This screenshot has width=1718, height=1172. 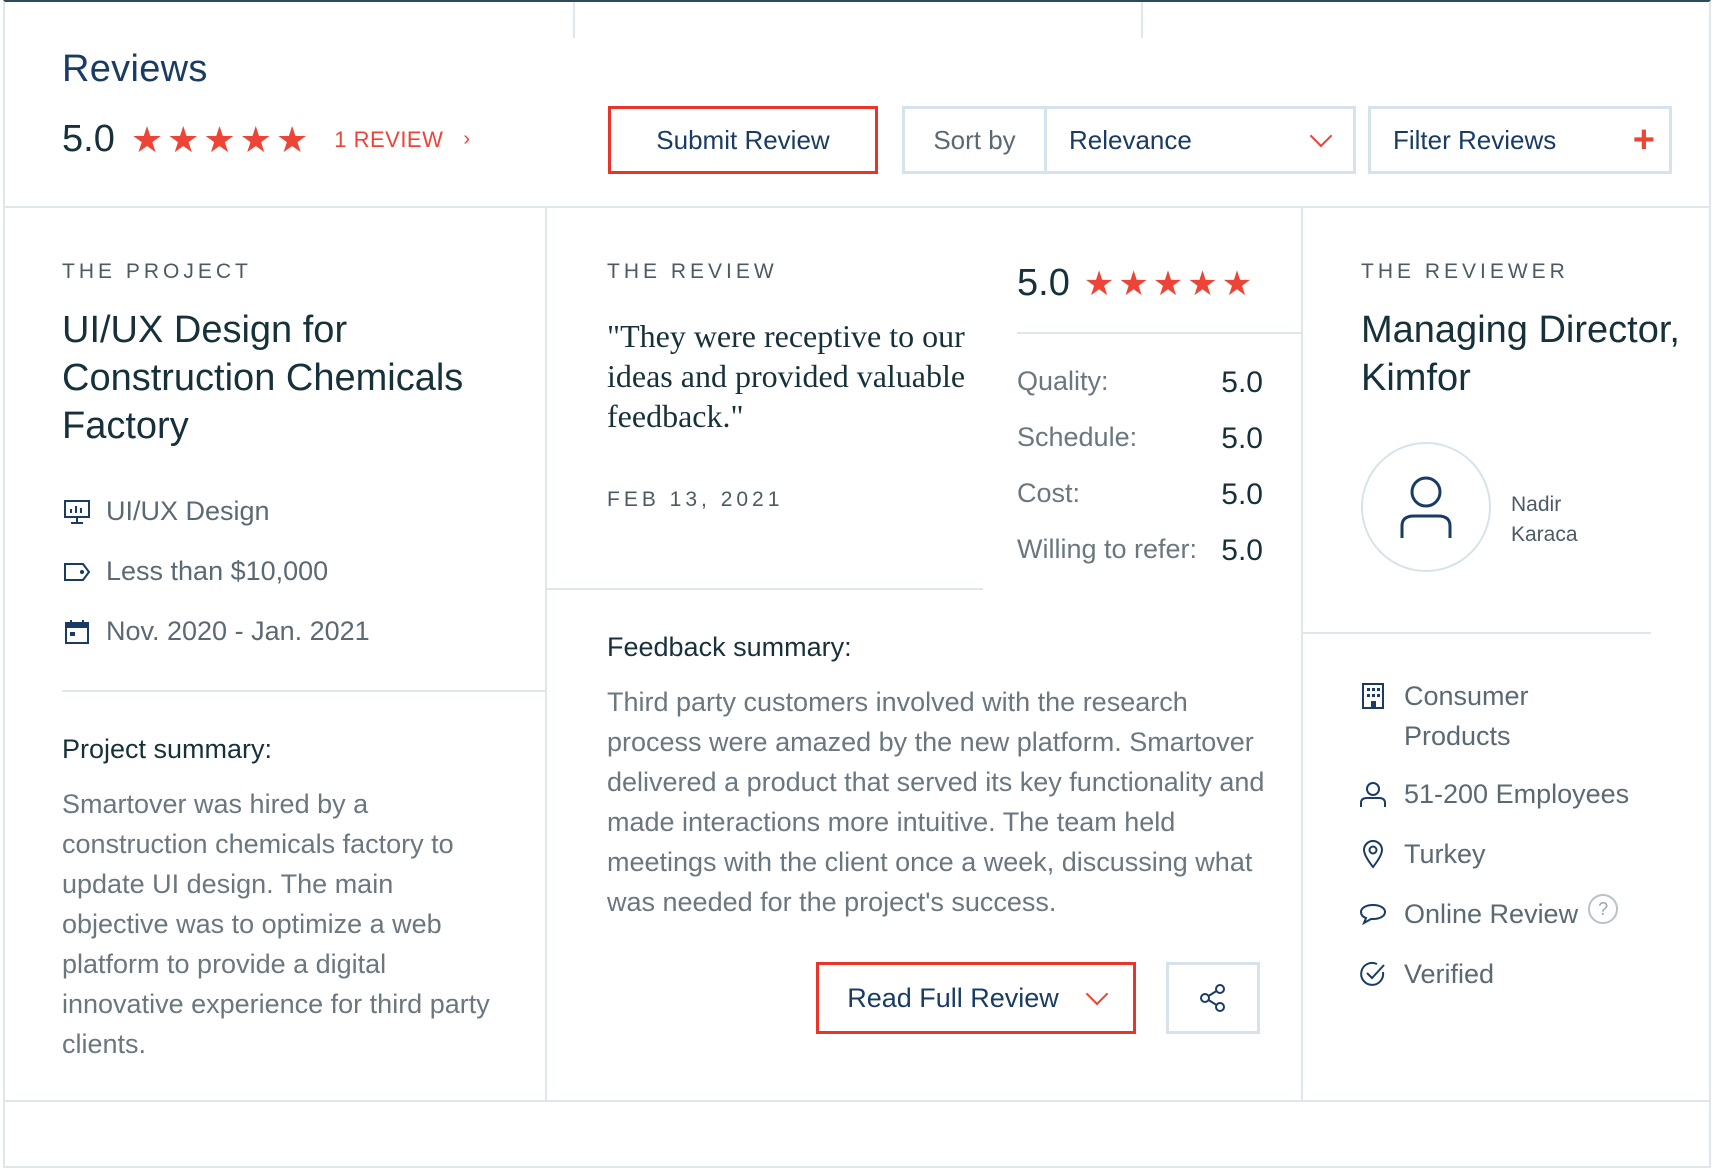 I want to click on filter-reviews-label: Filter Reviews, so click(x=1475, y=139).